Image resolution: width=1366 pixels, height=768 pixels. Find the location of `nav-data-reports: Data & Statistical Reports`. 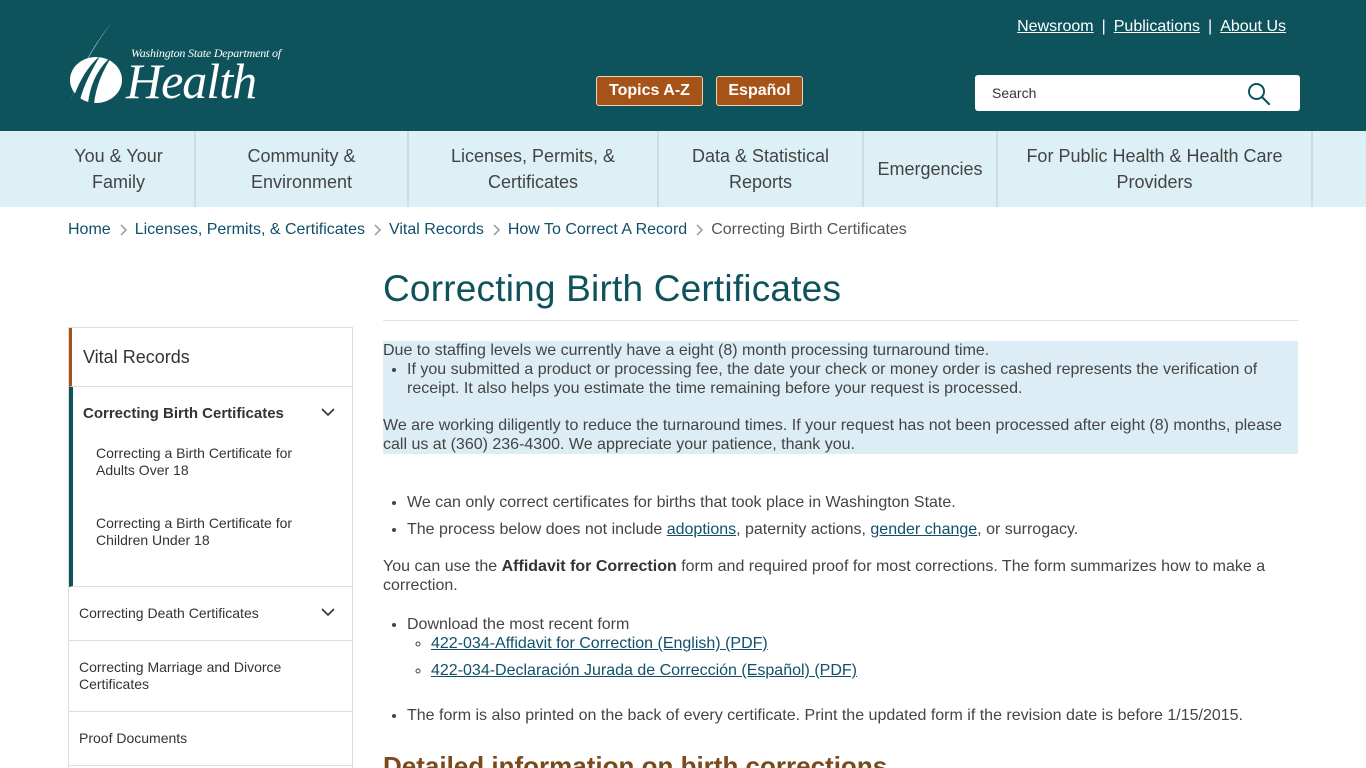

nav-data-reports: Data & Statistical Reports is located at coordinates (761, 169).